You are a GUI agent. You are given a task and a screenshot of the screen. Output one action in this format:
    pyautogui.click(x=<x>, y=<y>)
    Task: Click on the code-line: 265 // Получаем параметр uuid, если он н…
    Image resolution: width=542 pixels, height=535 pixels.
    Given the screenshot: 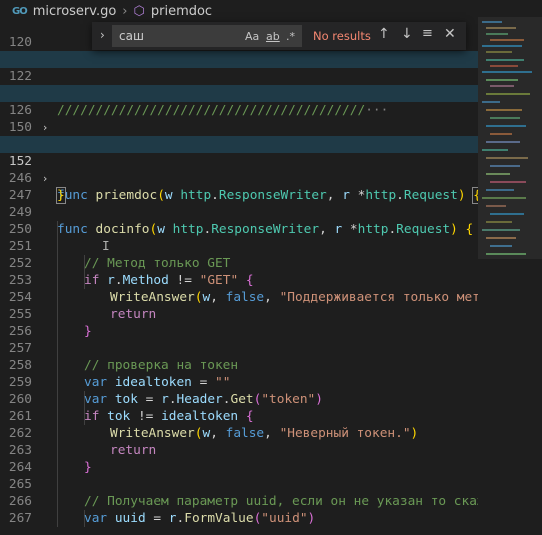 What is the action you would take?
    pyautogui.click(x=239, y=484)
    